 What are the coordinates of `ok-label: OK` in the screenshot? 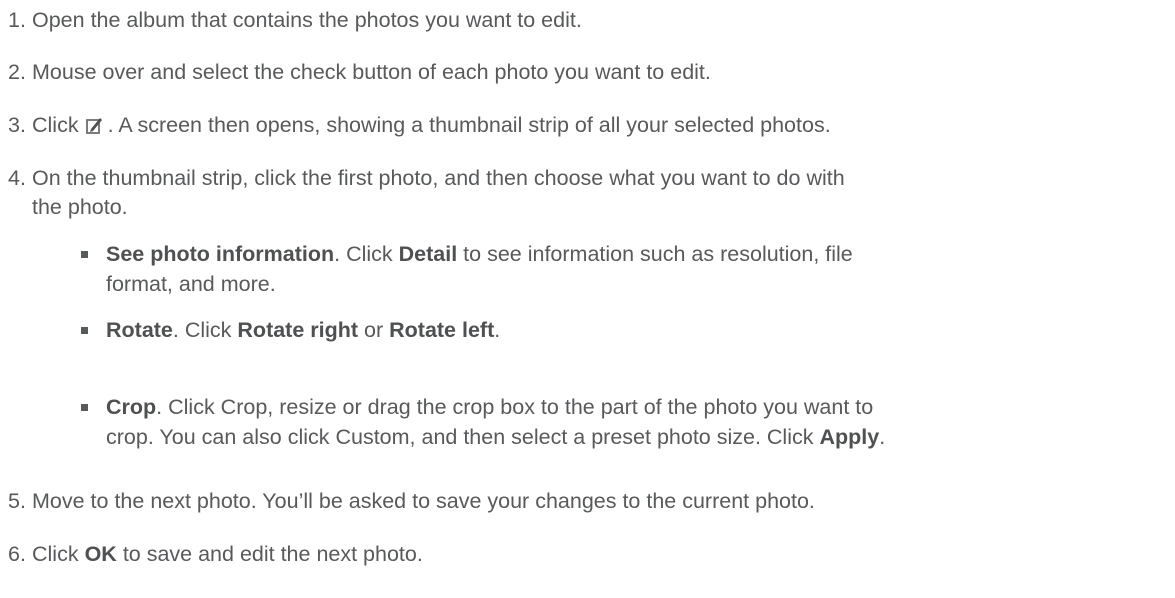 It's located at (100, 554).